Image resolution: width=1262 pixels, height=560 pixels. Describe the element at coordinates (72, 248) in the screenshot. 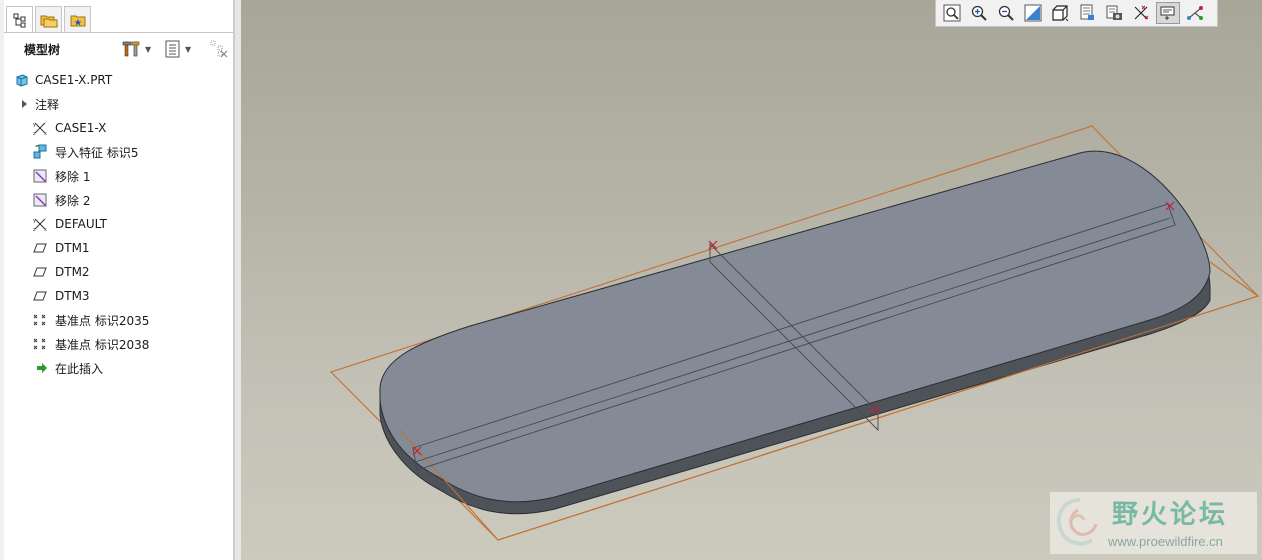

I see `tree-item-label: DTM1` at that location.